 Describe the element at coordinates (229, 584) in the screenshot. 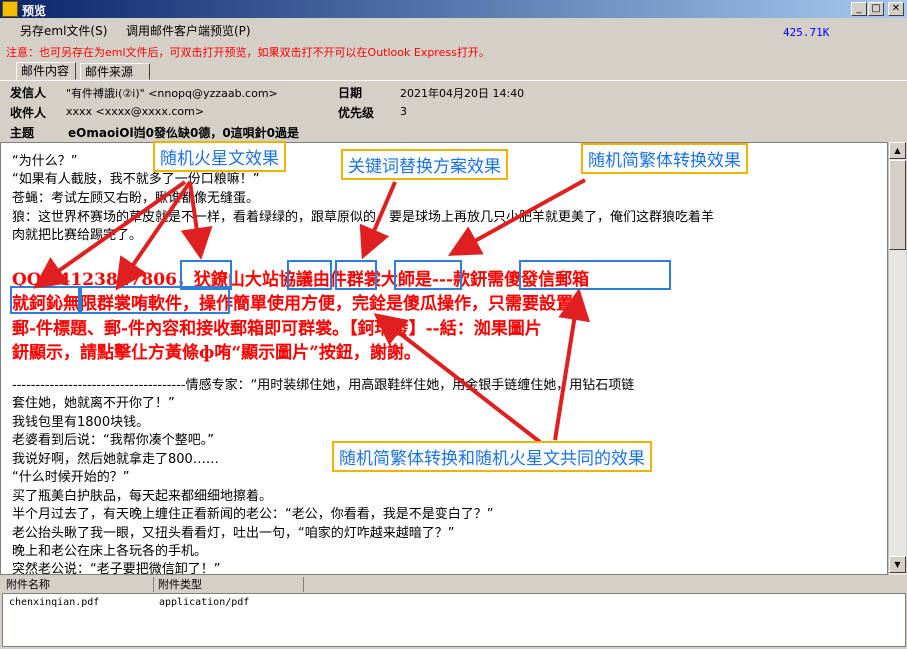

I see `column-header-type: 附件类型` at that location.